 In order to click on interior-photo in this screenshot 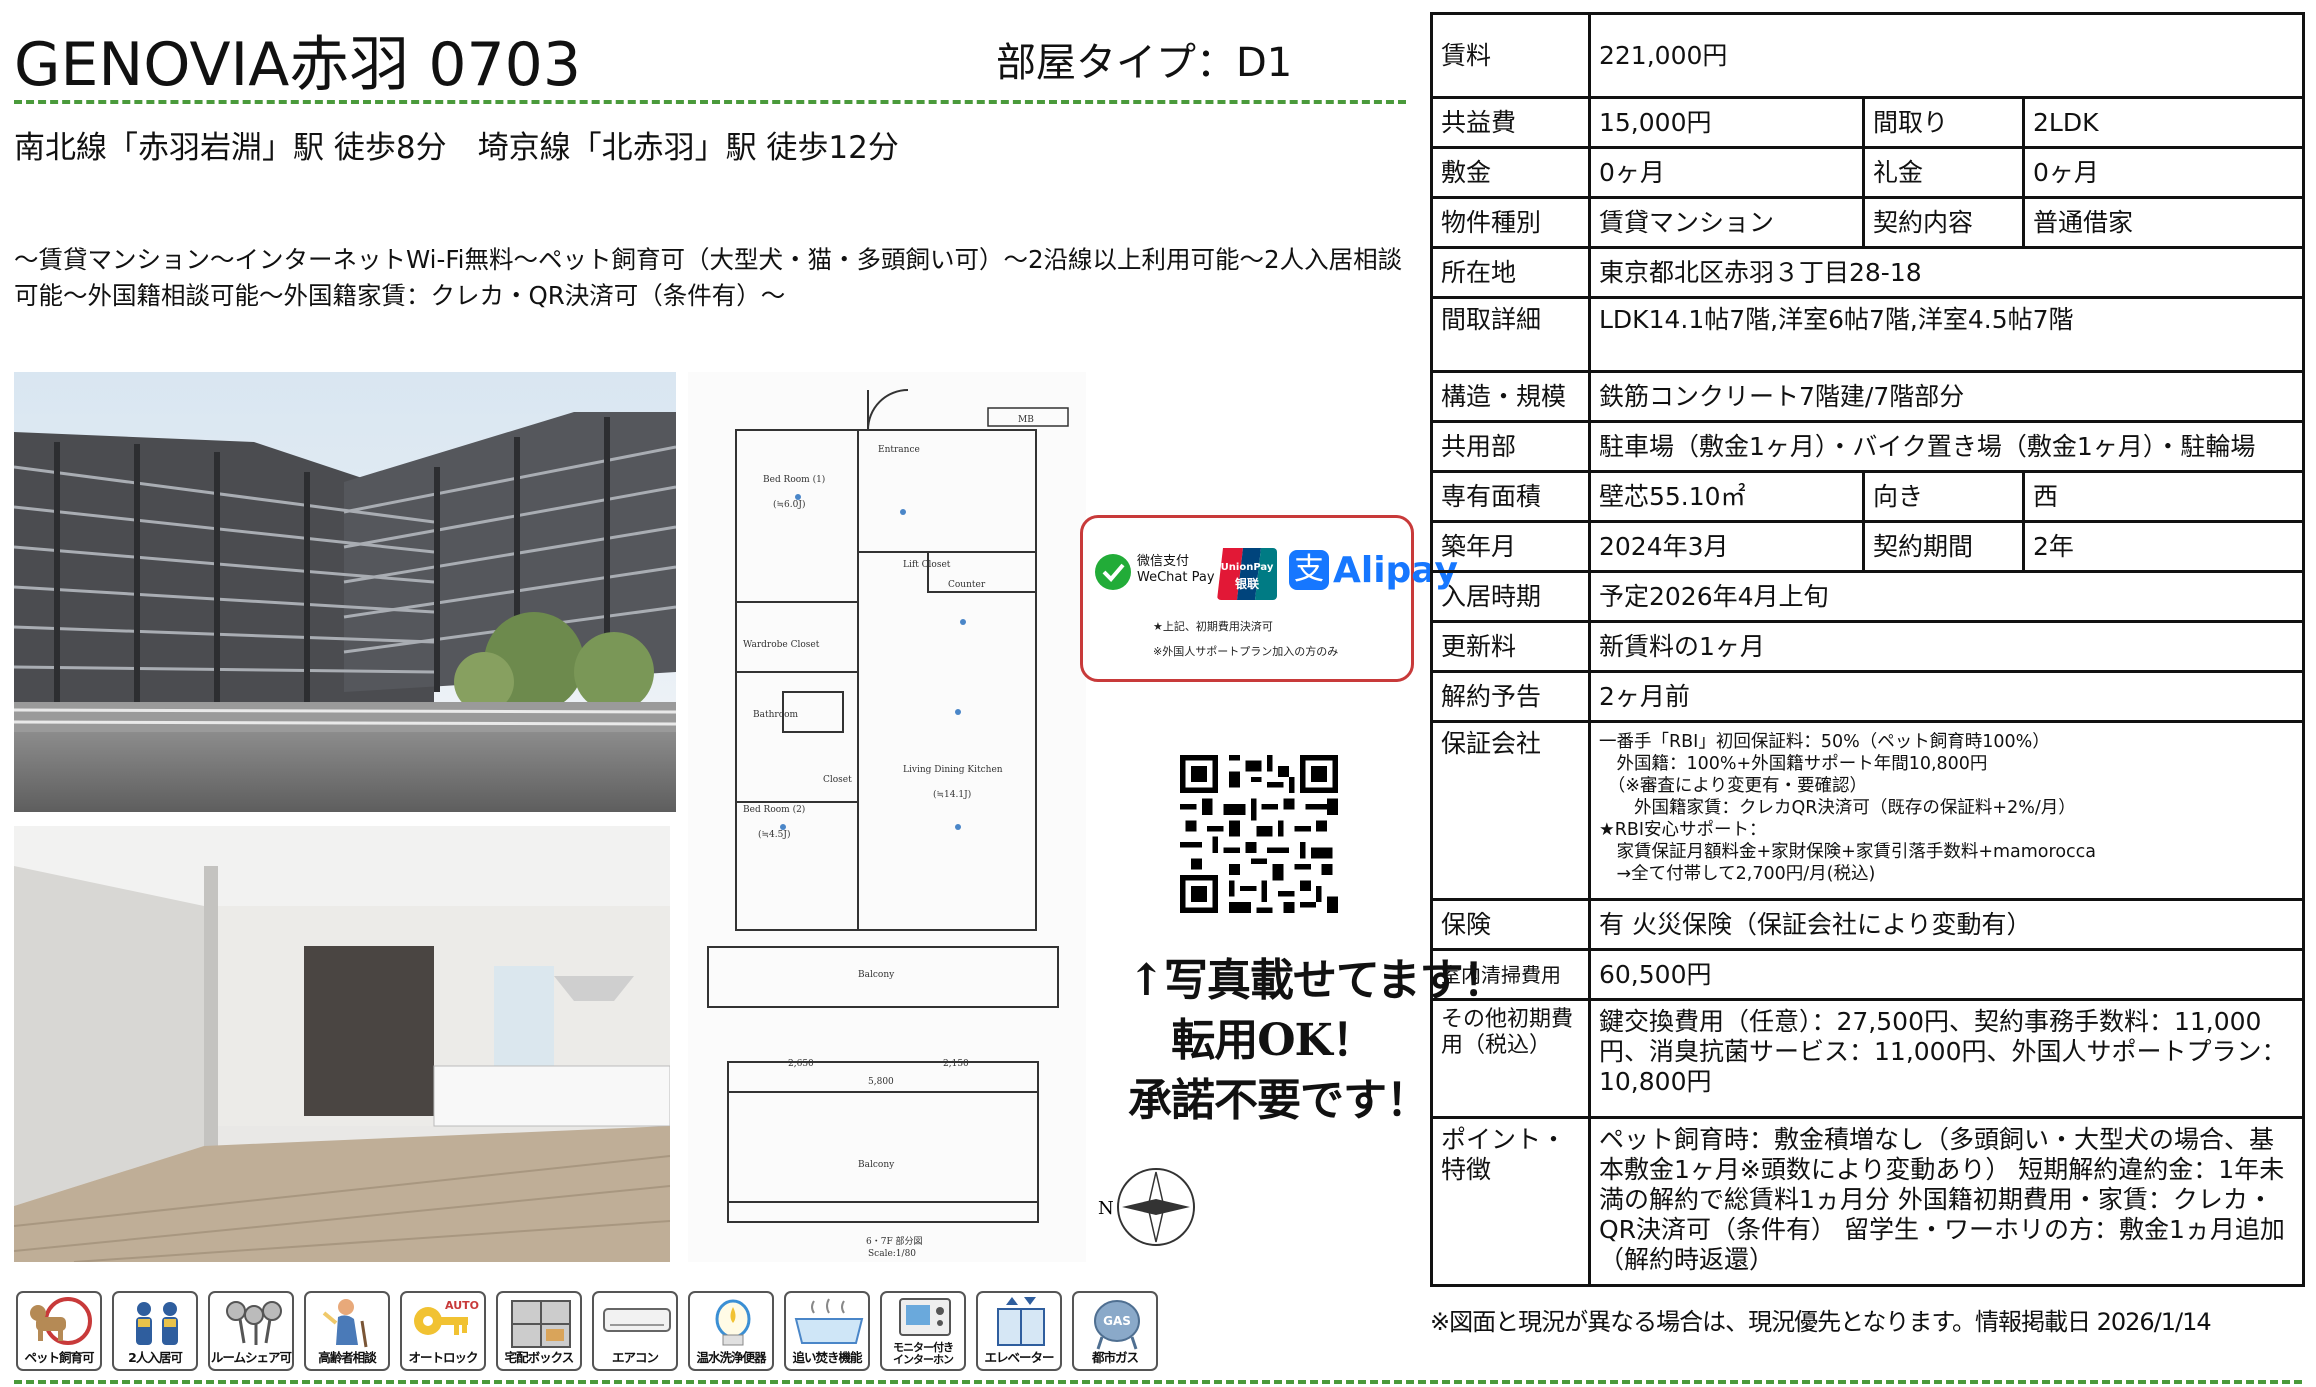, I will do `click(342, 1044)`.